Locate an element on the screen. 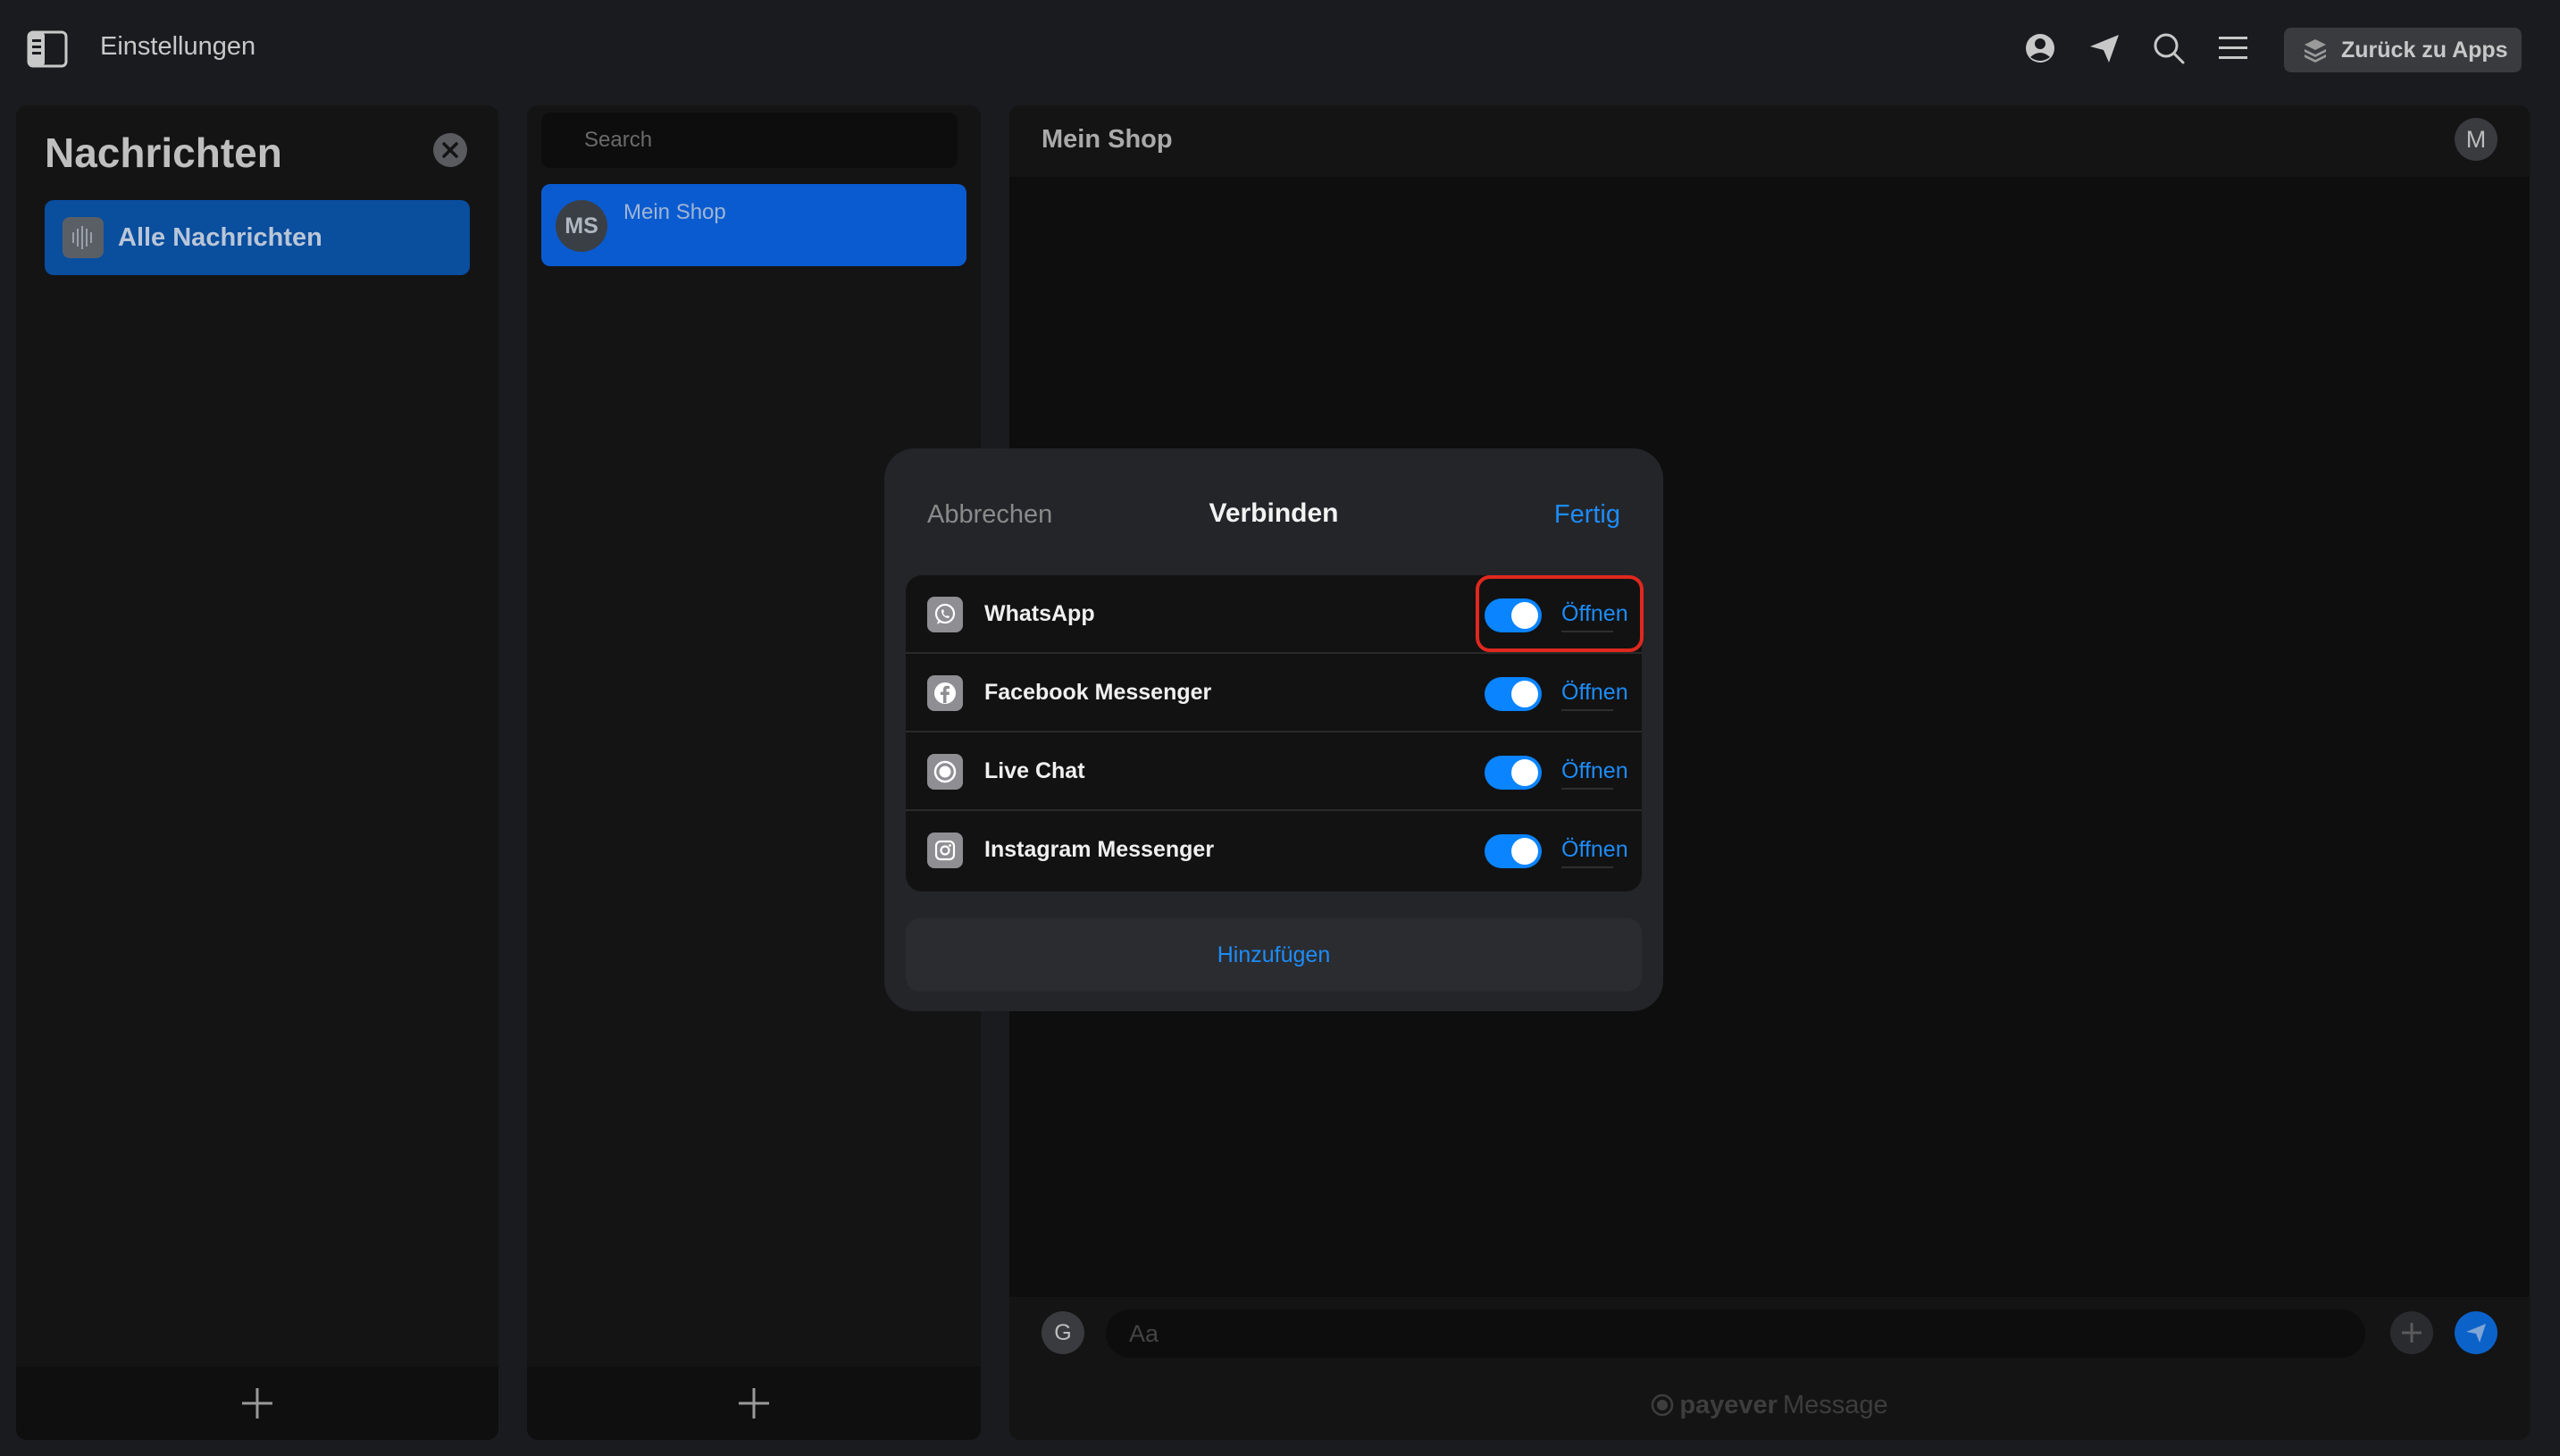  message-input: Aa is located at coordinates (1736, 1334).